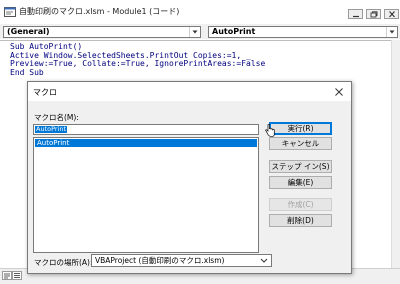 The height and width of the screenshot is (284, 400). I want to click on dialog-title: マクロ, so click(45, 92).